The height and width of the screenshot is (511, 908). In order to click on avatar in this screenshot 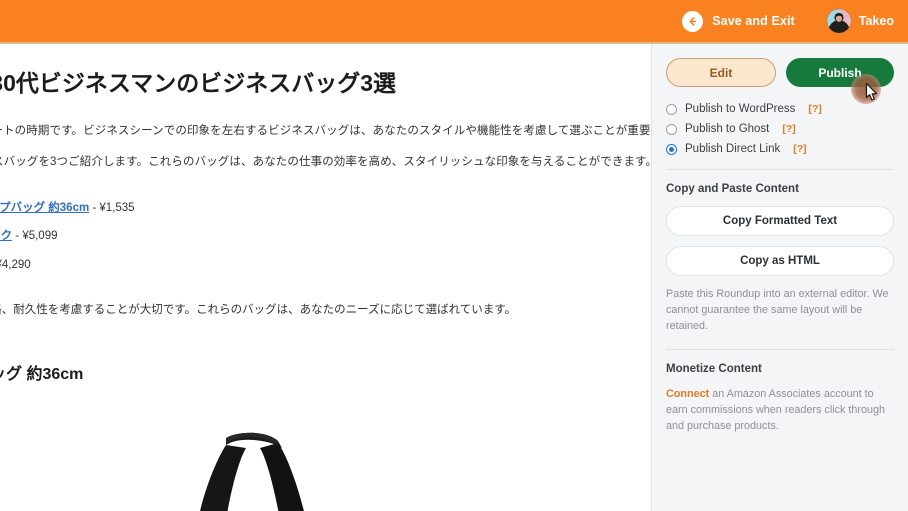, I will do `click(838, 21)`.